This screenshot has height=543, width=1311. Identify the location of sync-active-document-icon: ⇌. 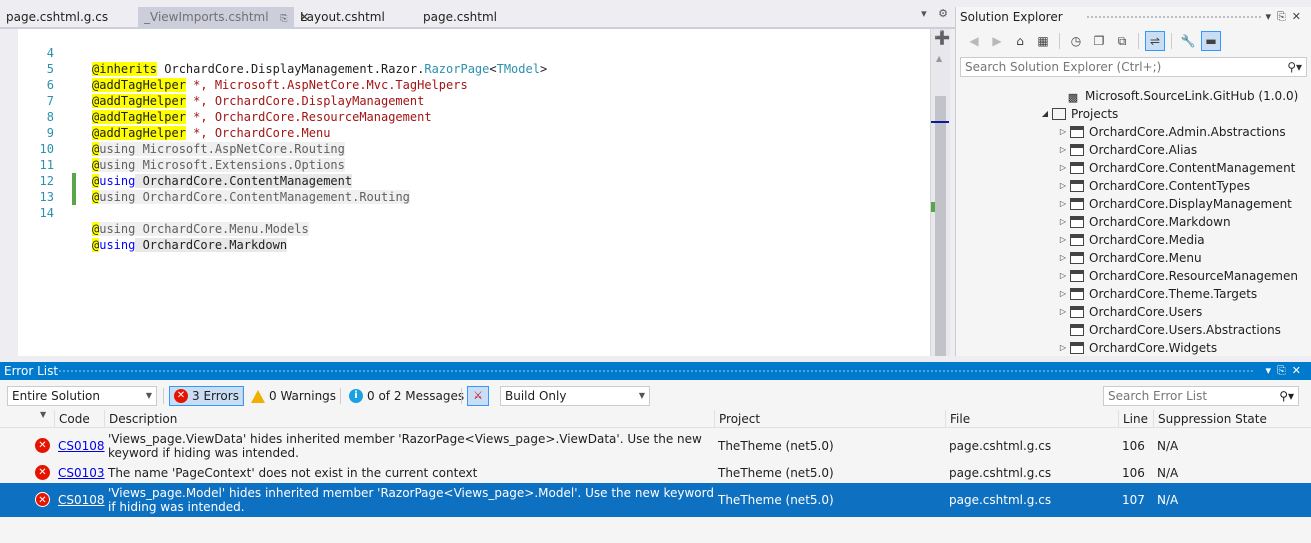
(1155, 41).